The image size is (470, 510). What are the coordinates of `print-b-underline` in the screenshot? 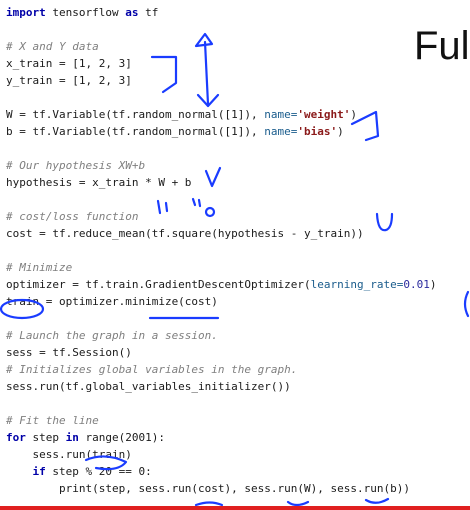 It's located at (377, 500).